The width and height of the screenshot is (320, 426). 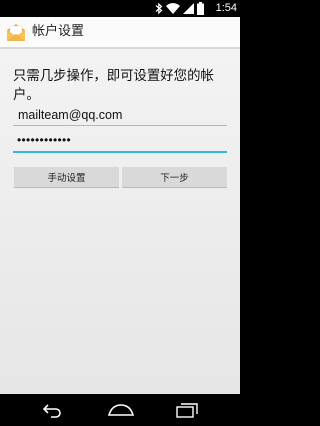 What do you see at coordinates (120, 142) in the screenshot?
I see `password-field: ••••••••••••` at bounding box center [120, 142].